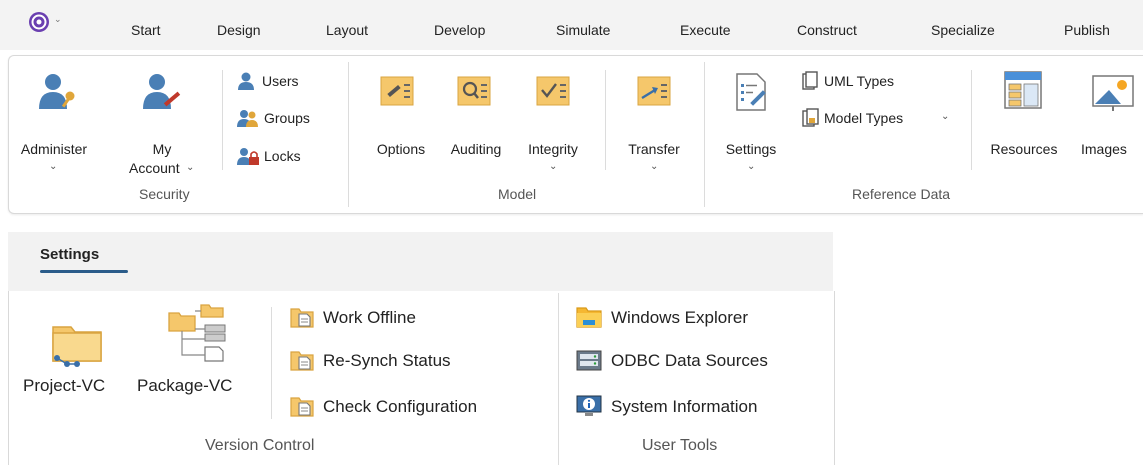 The height and width of the screenshot is (465, 1143). Describe the element at coordinates (1104, 149) in the screenshot. I see `images-label: Images` at that location.